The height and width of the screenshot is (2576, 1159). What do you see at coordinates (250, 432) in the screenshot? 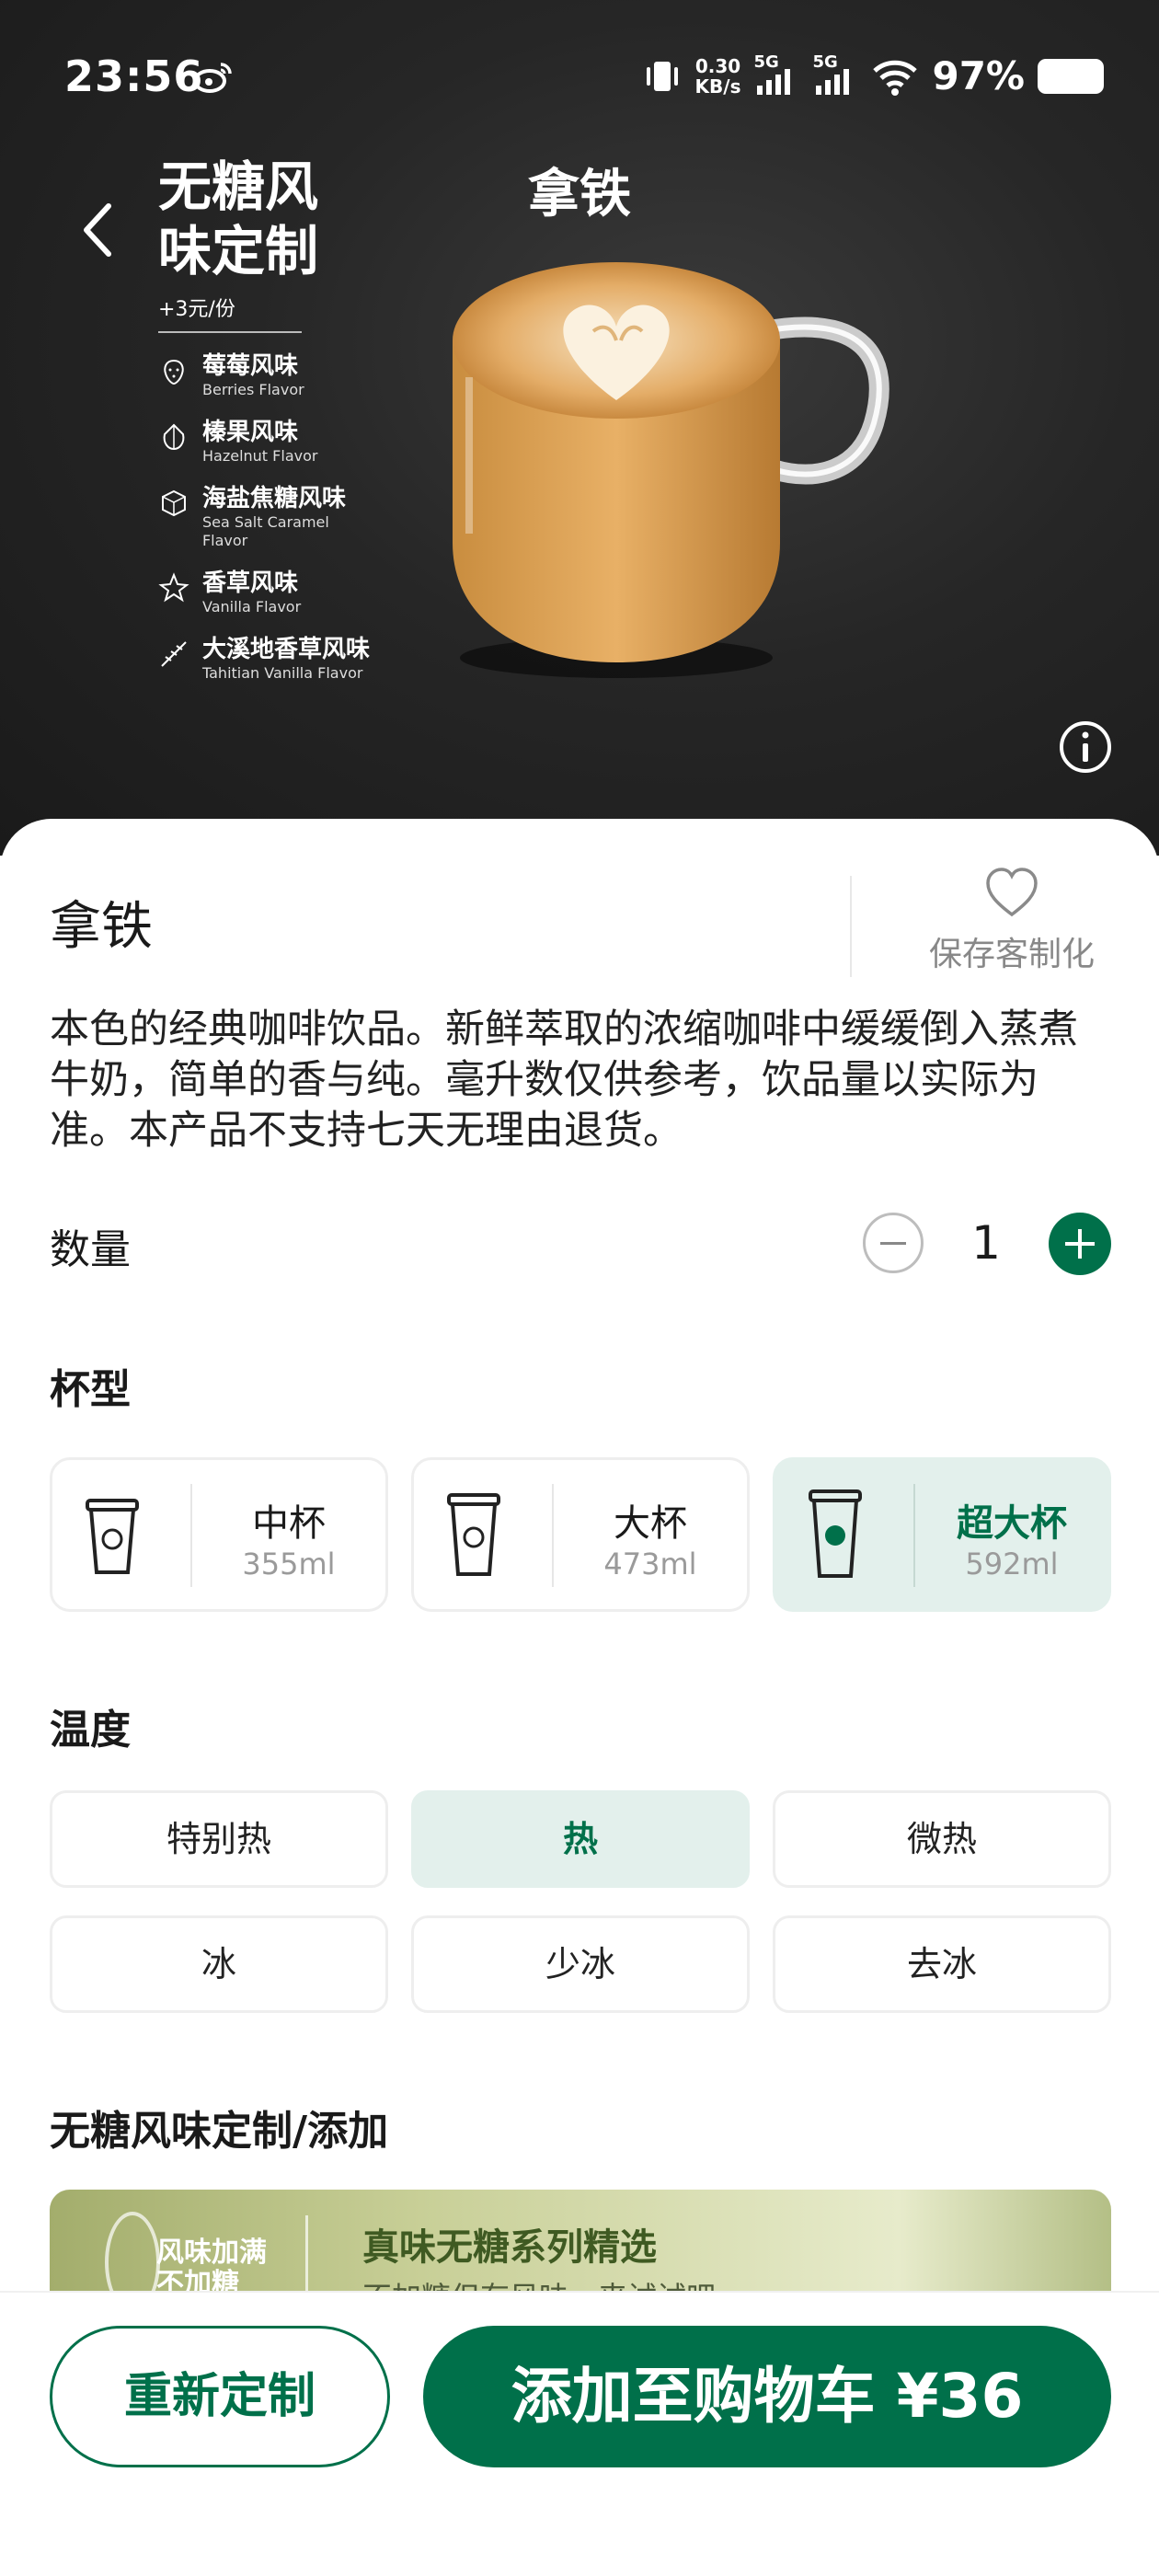
I see `flavor-name-cn: 榛果风味` at bounding box center [250, 432].